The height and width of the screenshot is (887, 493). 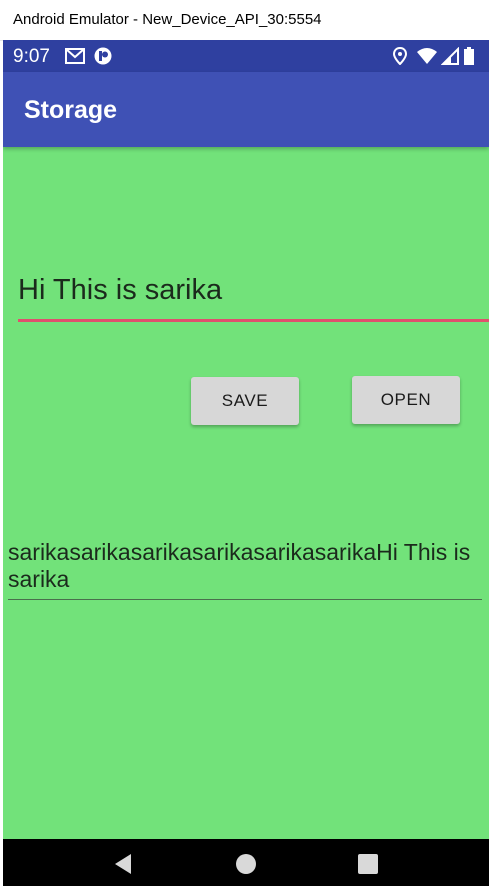 I want to click on save-button: SAVE, so click(x=245, y=401).